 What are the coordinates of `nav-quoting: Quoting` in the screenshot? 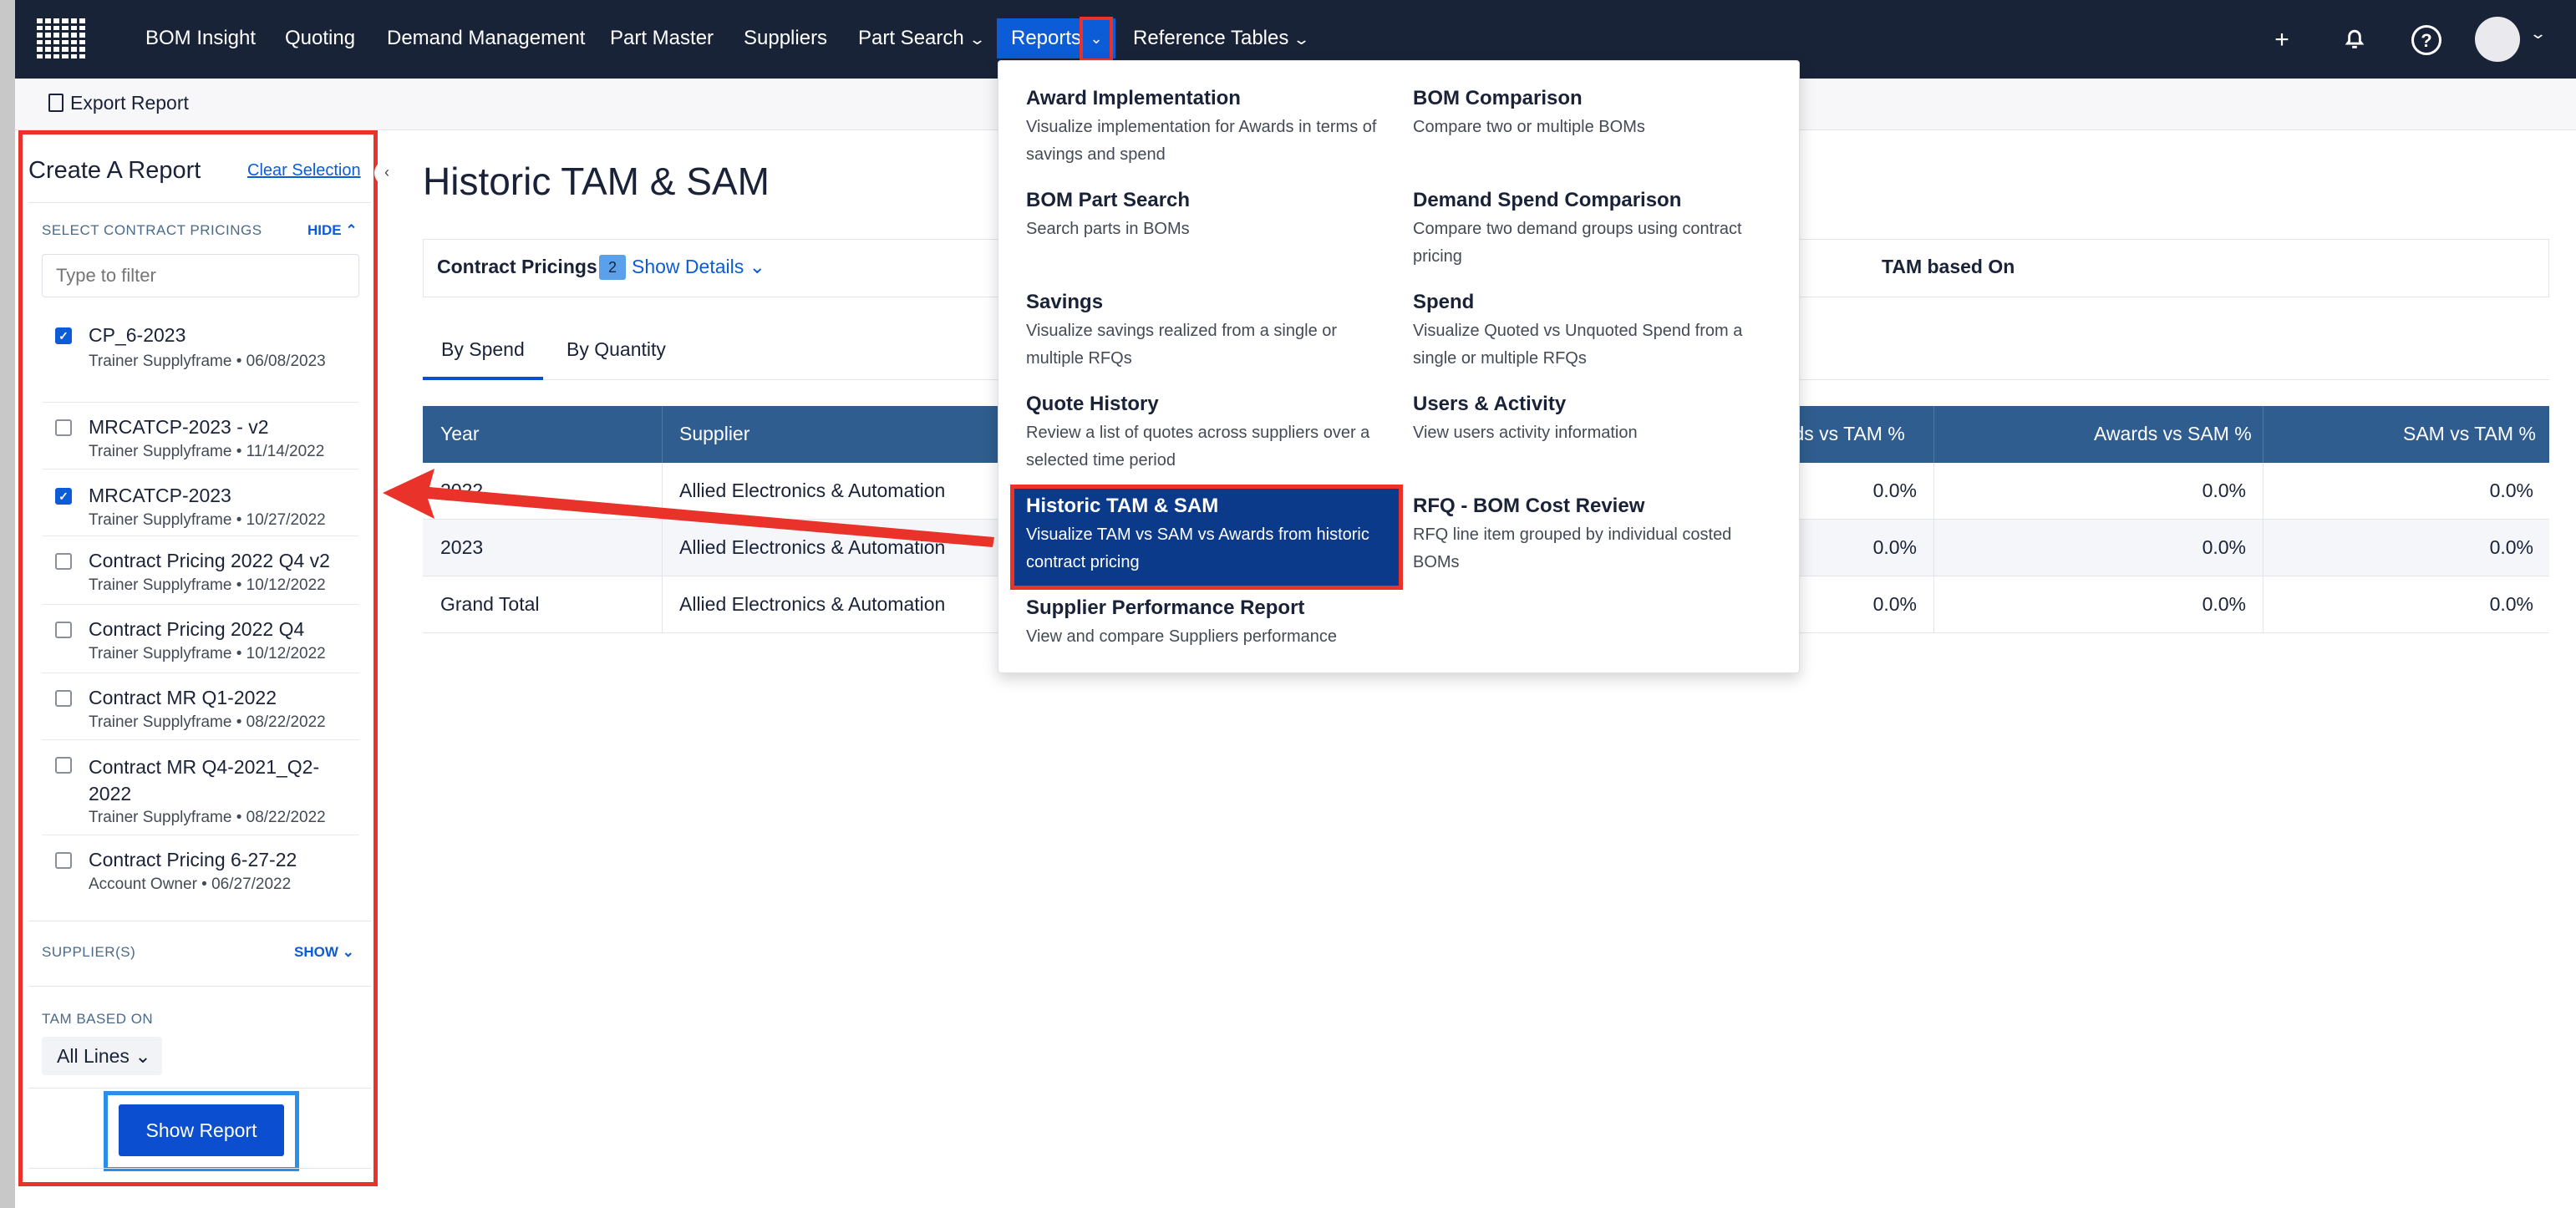 It's located at (320, 38).